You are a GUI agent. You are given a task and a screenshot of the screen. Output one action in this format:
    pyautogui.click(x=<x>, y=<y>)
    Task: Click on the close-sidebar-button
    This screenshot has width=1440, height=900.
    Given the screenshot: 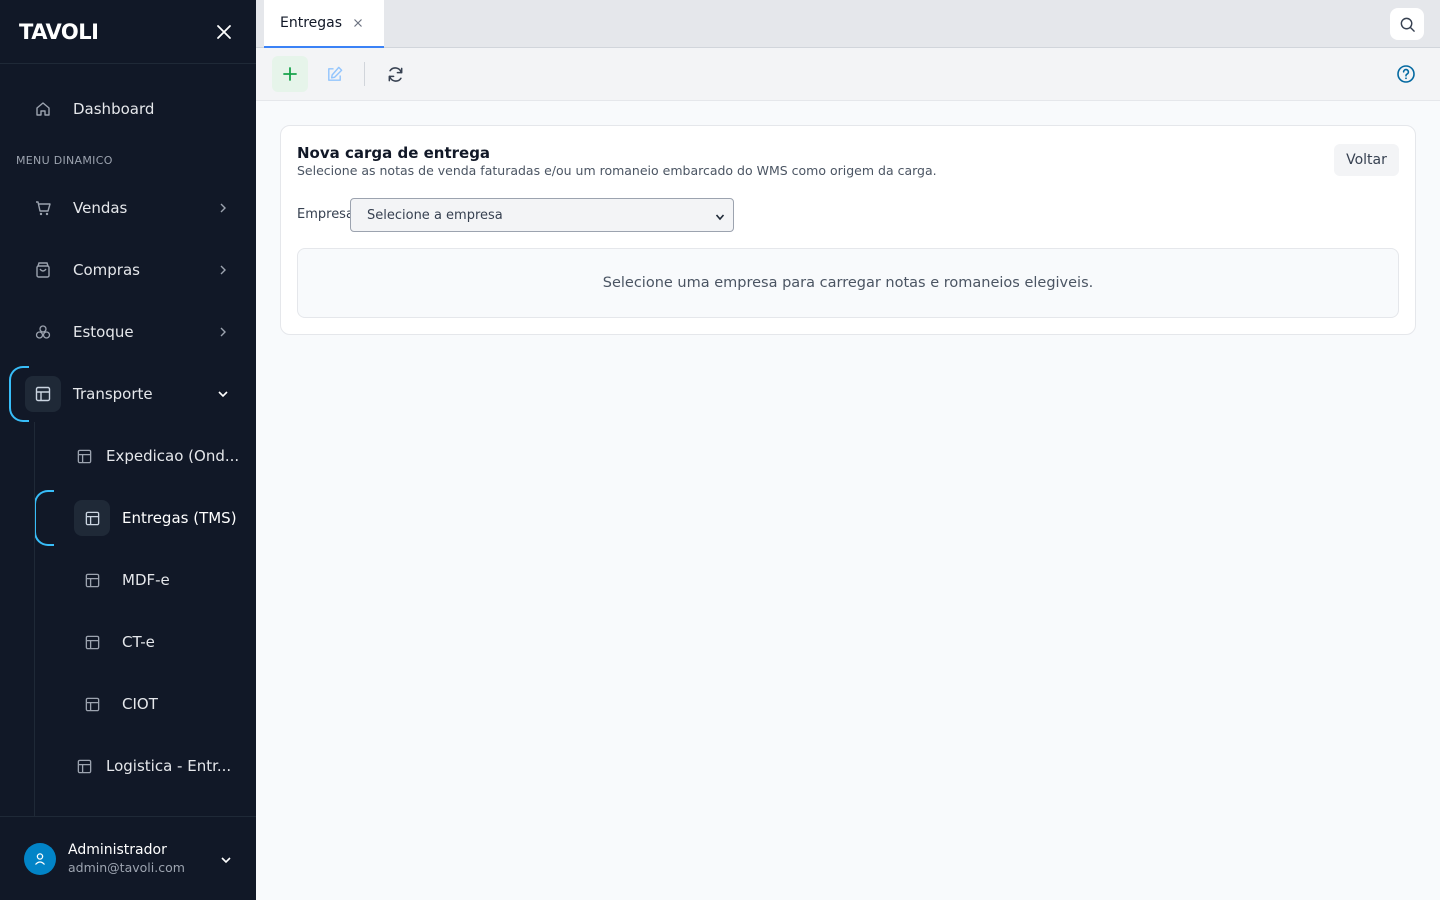 What is the action you would take?
    pyautogui.click(x=224, y=32)
    